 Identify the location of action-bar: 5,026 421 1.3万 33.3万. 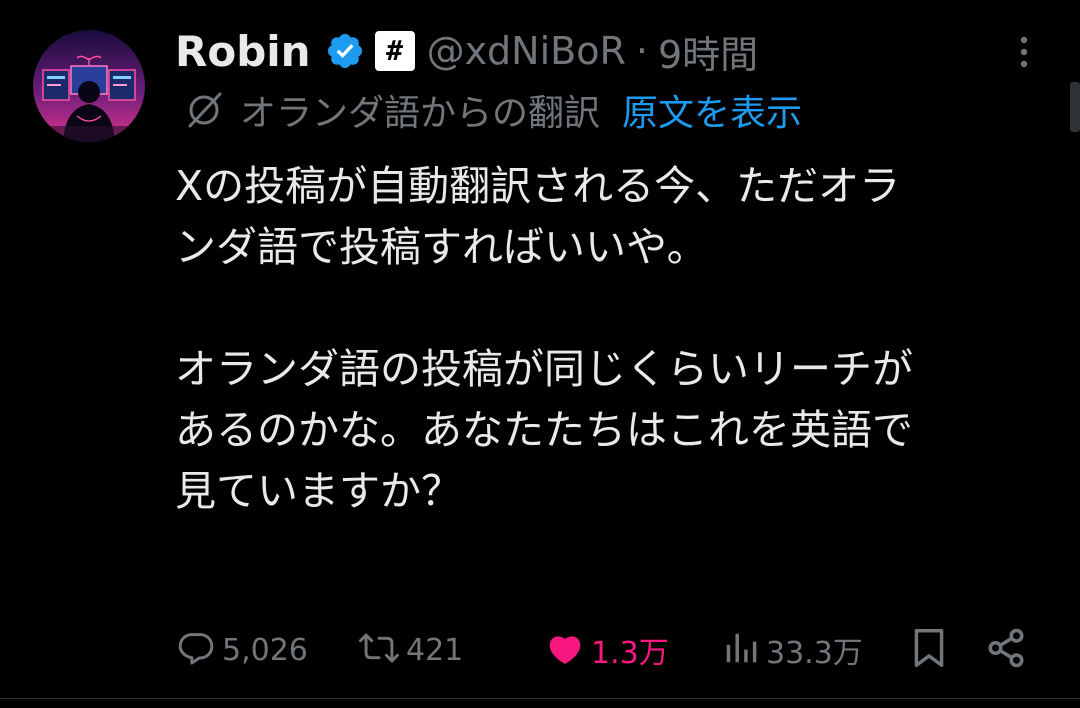
(540, 650).